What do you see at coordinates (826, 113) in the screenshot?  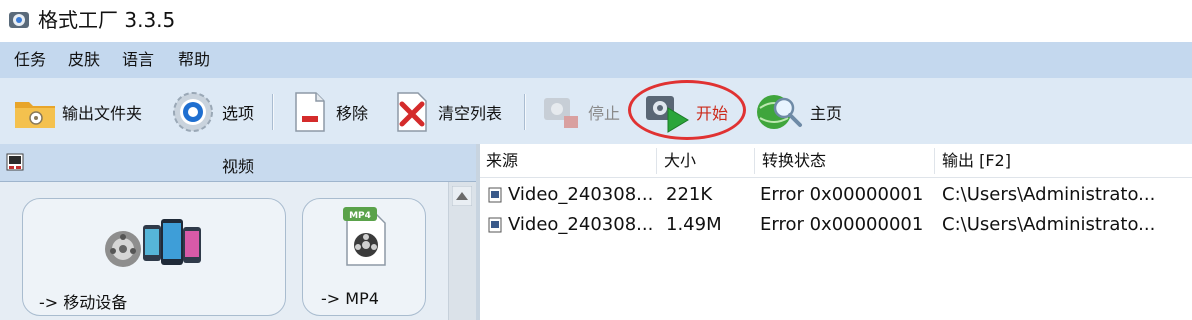 I see `home-label: 主页` at bounding box center [826, 113].